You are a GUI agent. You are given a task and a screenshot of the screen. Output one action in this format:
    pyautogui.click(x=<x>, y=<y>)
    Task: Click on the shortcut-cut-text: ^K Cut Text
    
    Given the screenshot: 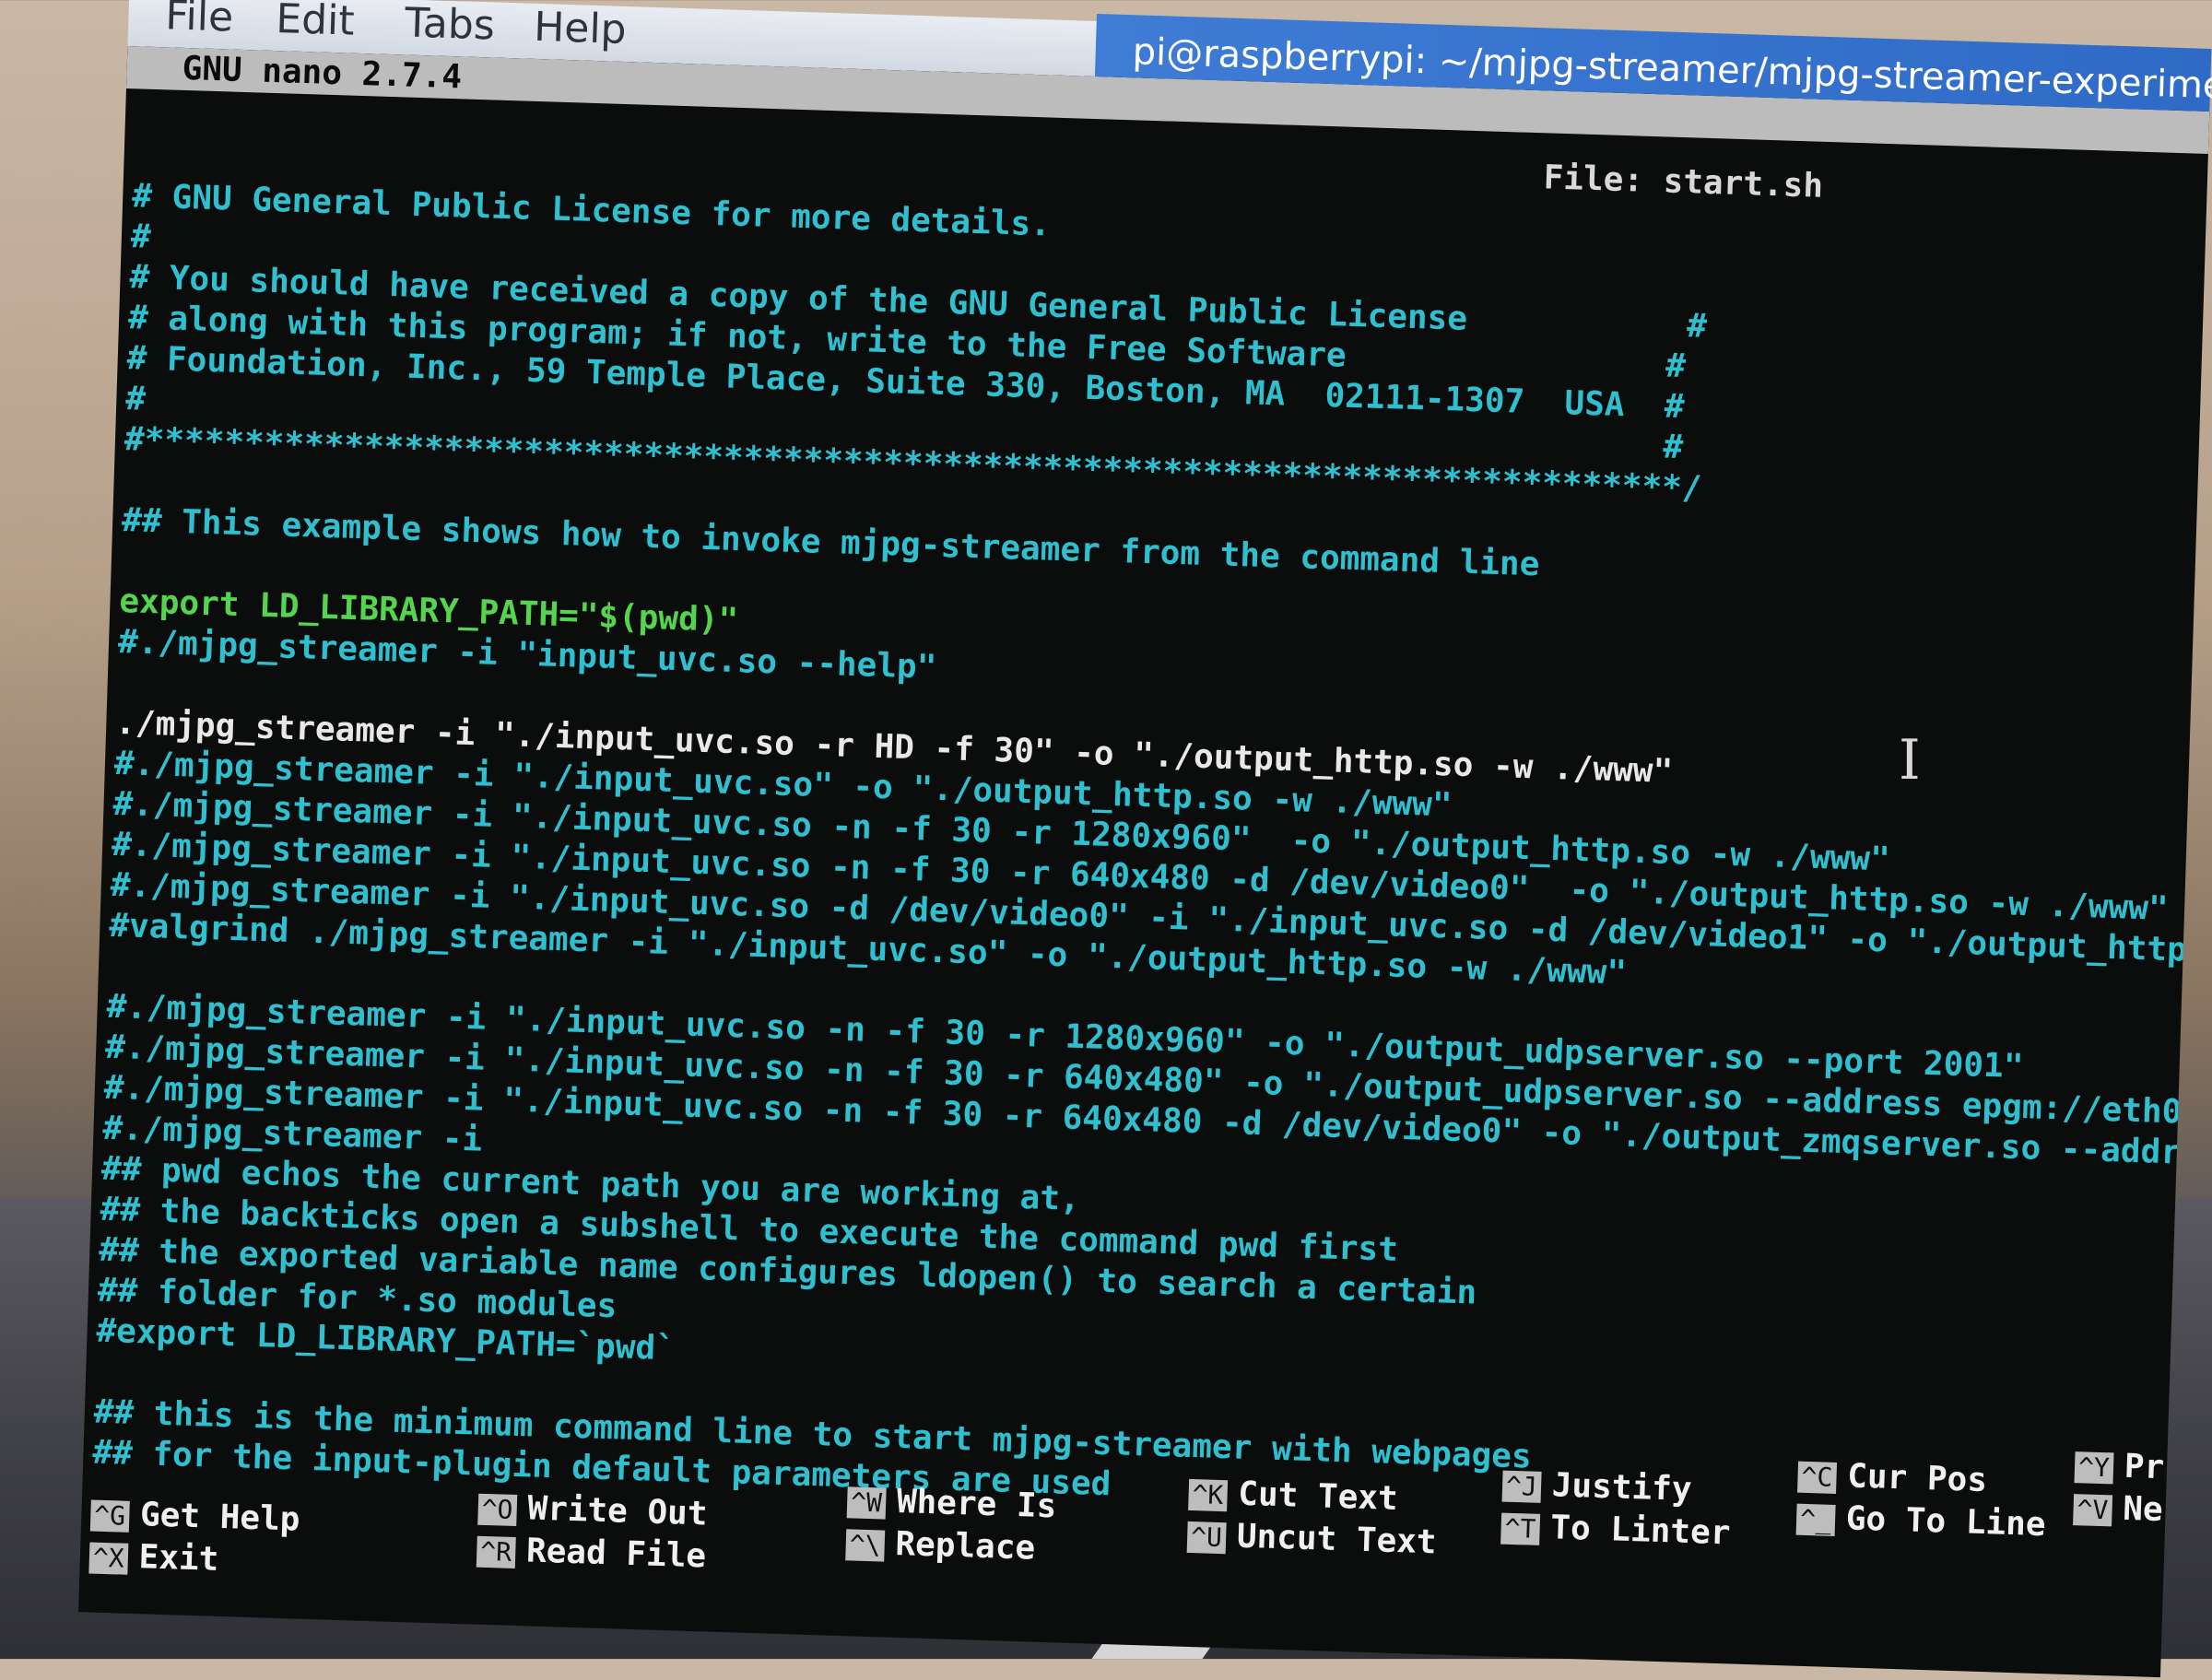 What is the action you would take?
    pyautogui.click(x=1293, y=1496)
    